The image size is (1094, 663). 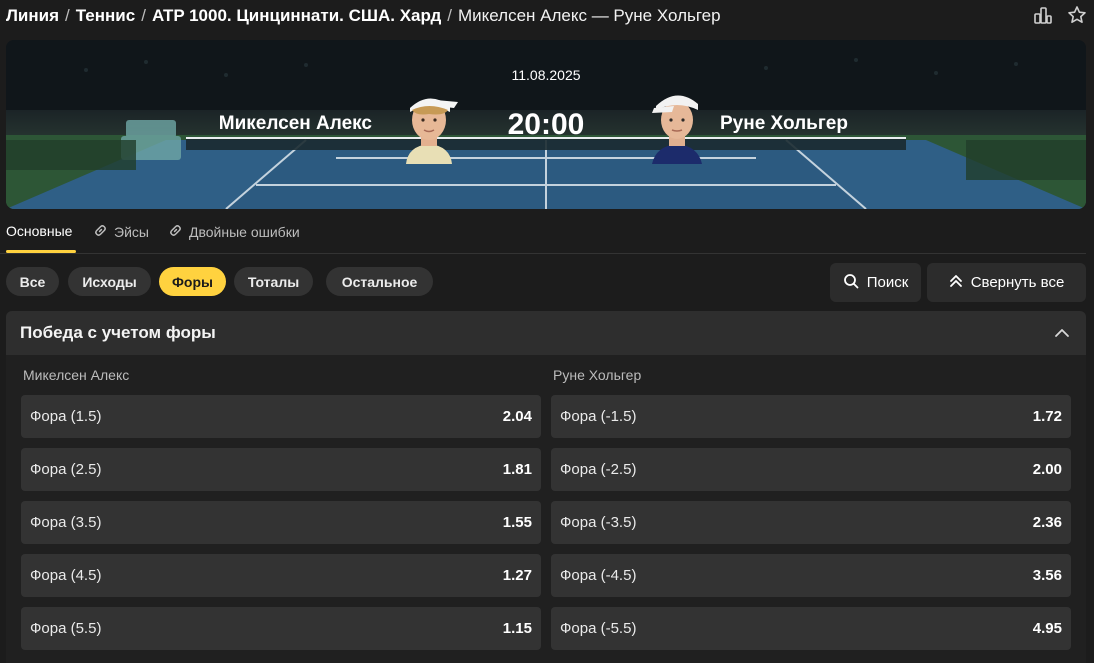 I want to click on filter-other: Остальное, so click(x=379, y=281).